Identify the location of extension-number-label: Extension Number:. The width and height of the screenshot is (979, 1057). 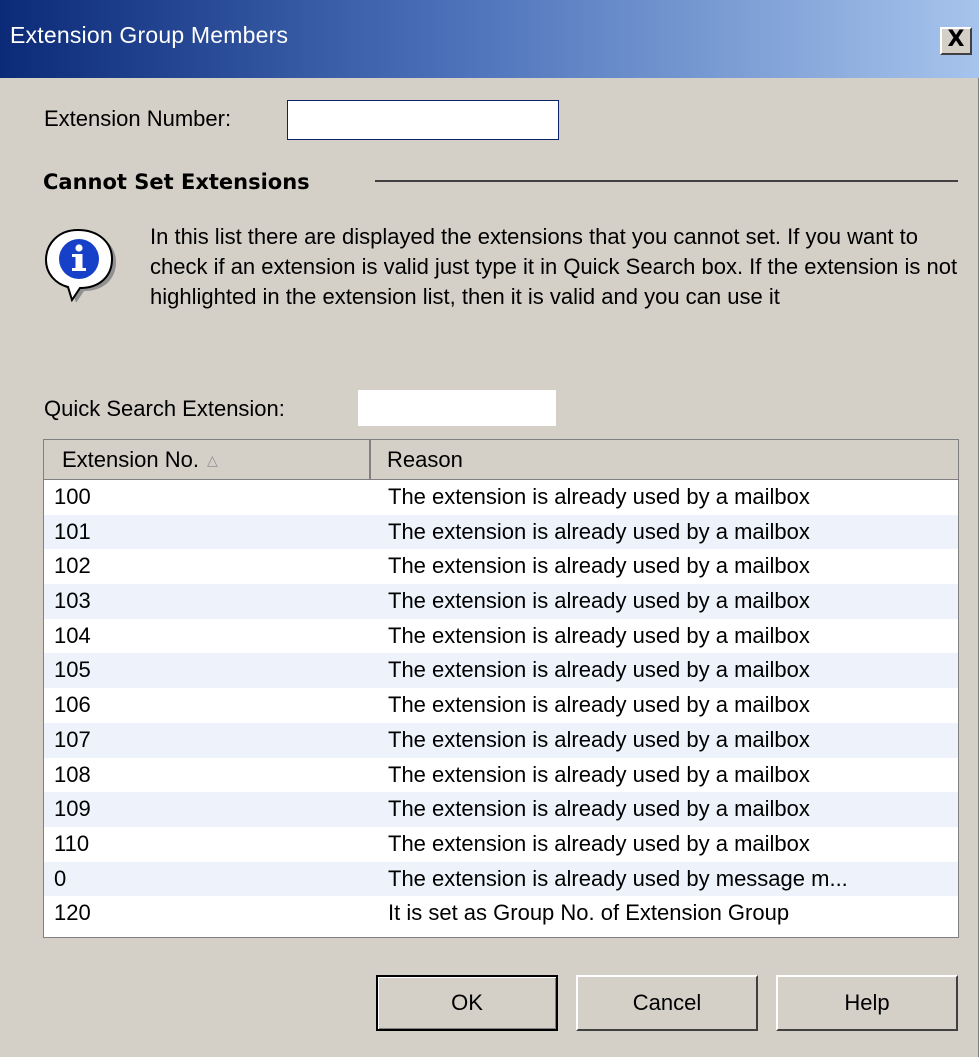
(138, 118).